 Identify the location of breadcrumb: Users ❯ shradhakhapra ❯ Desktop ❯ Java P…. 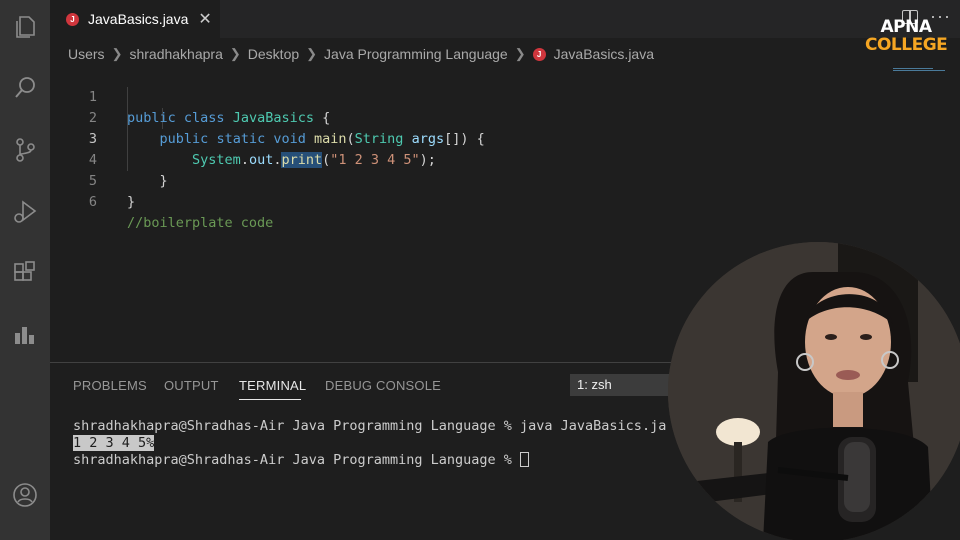
(361, 54).